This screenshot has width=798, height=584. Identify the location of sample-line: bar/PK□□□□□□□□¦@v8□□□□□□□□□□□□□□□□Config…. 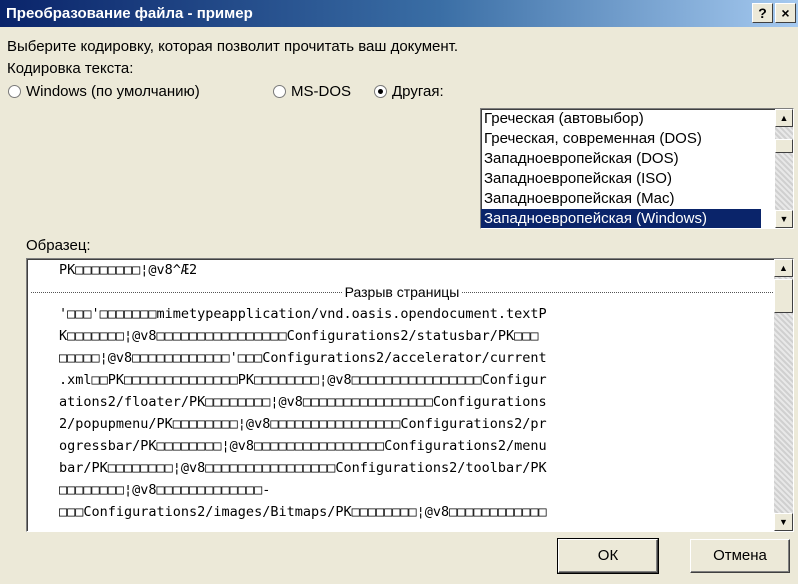
(303, 468).